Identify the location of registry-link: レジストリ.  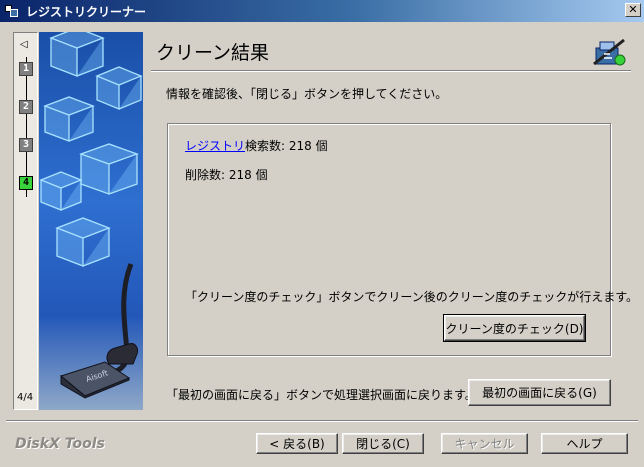
(215, 146).